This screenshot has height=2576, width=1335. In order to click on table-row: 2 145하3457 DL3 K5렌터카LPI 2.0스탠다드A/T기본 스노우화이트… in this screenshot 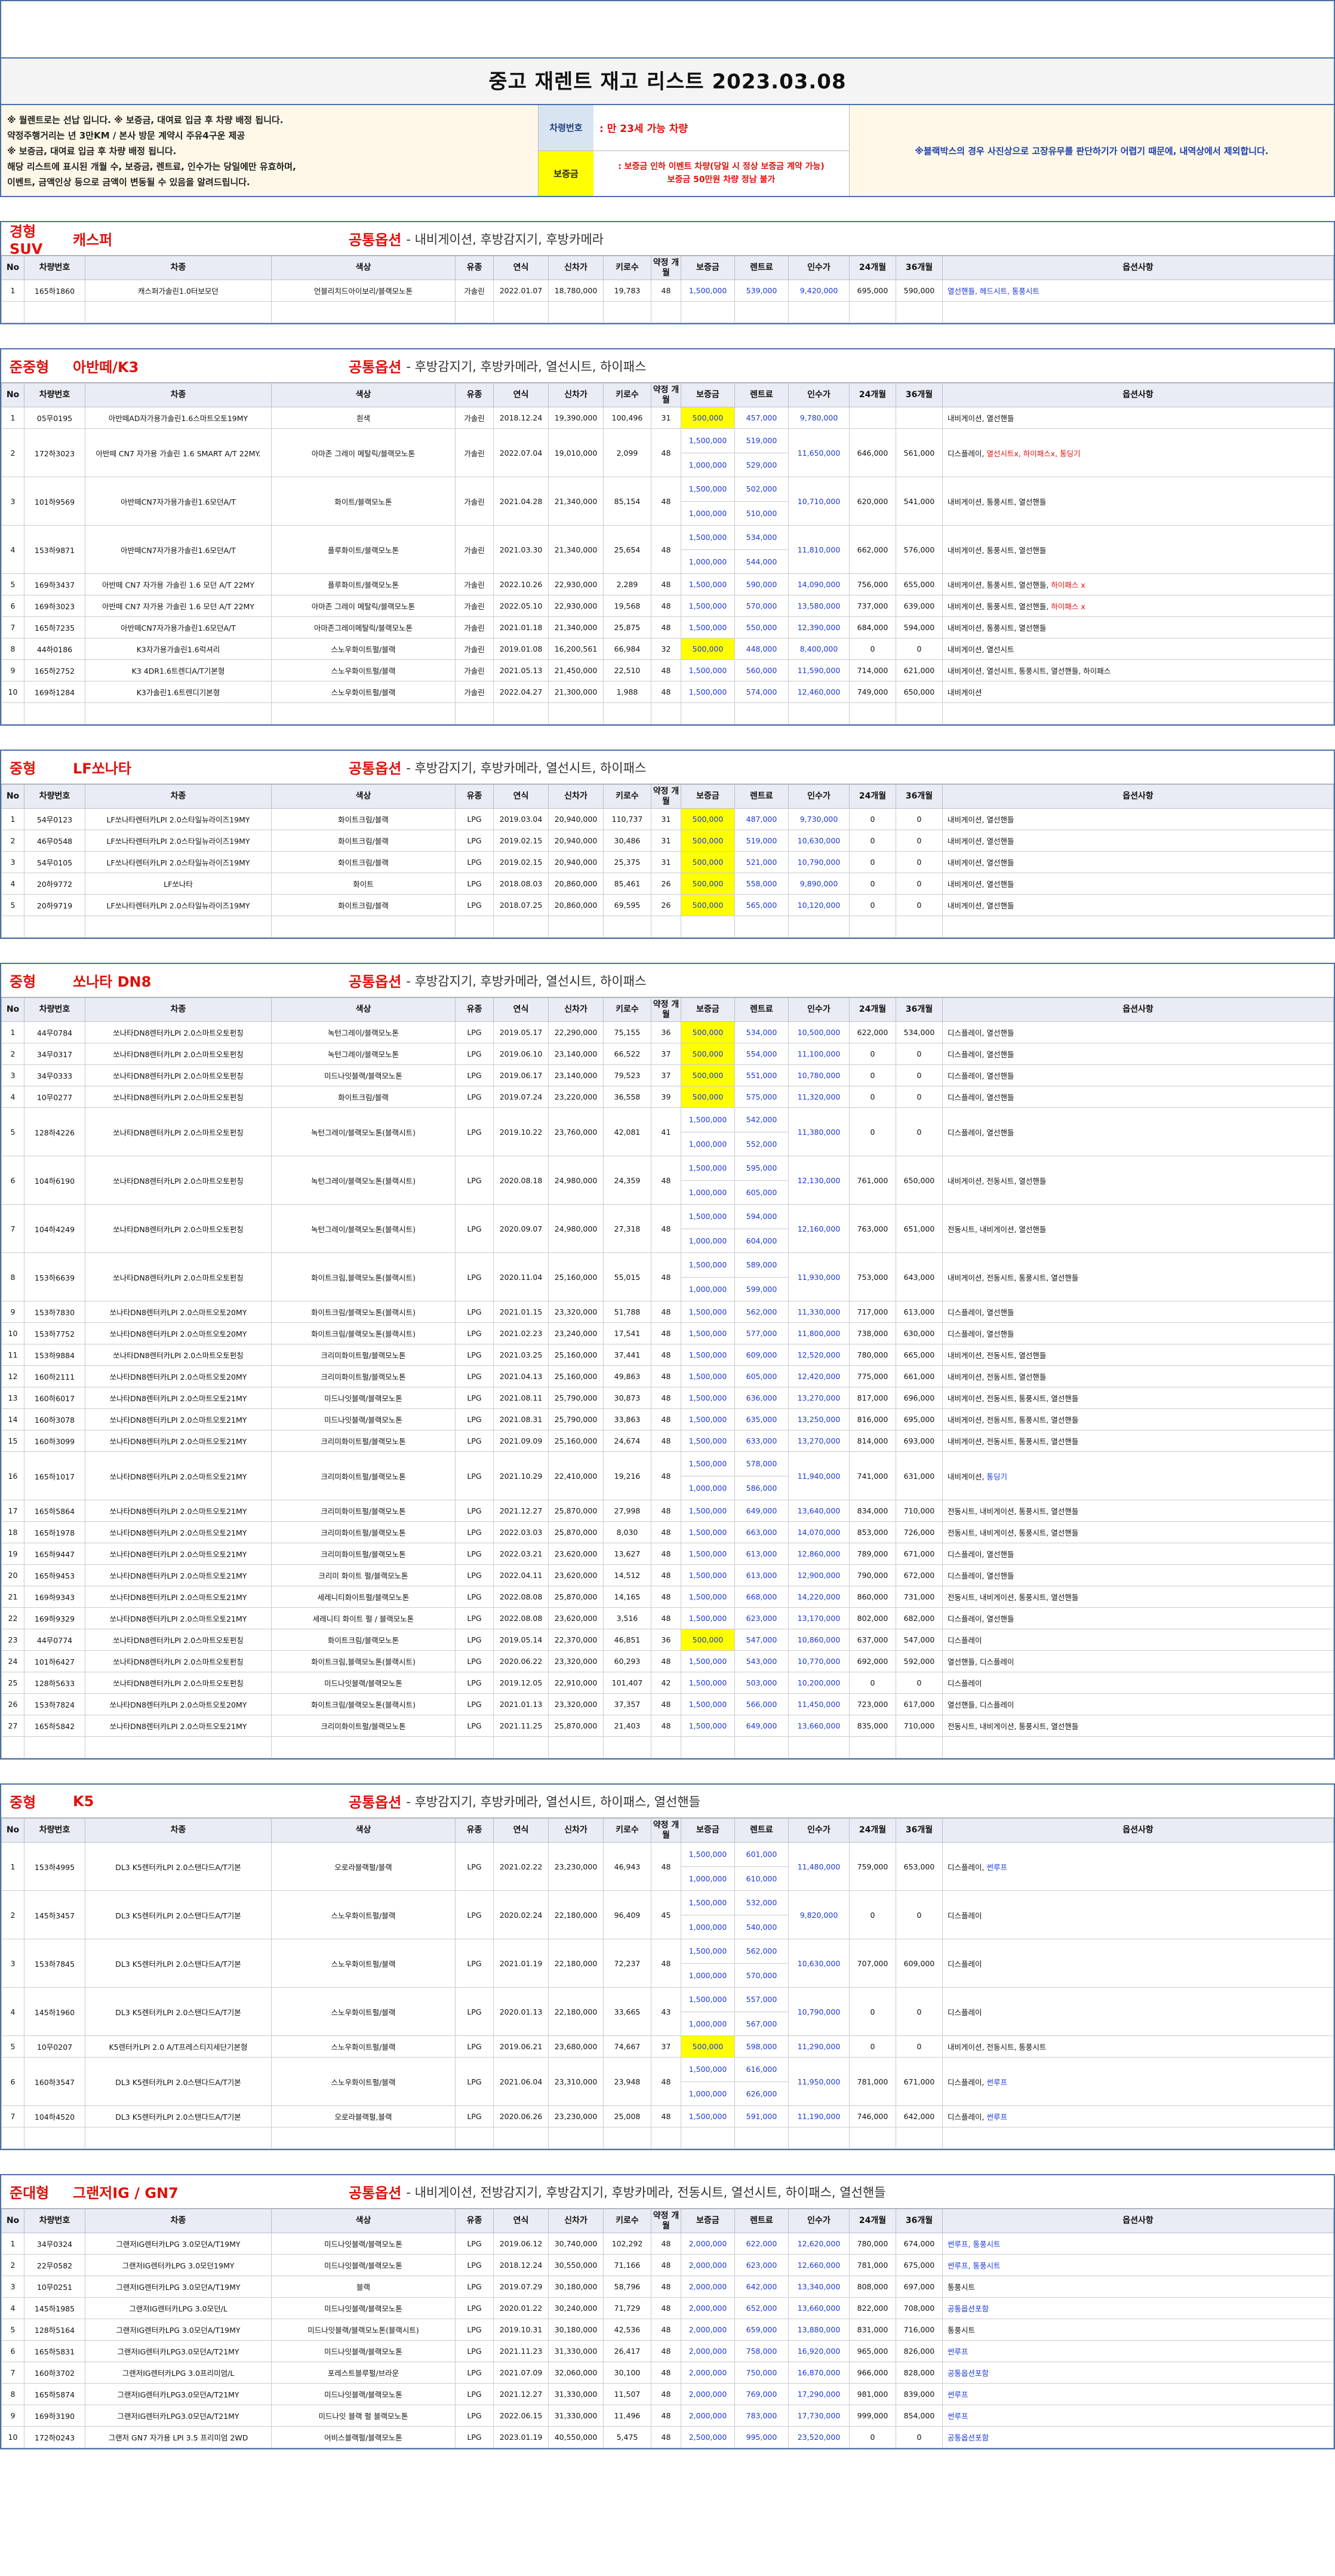, I will do `click(668, 1914)`.